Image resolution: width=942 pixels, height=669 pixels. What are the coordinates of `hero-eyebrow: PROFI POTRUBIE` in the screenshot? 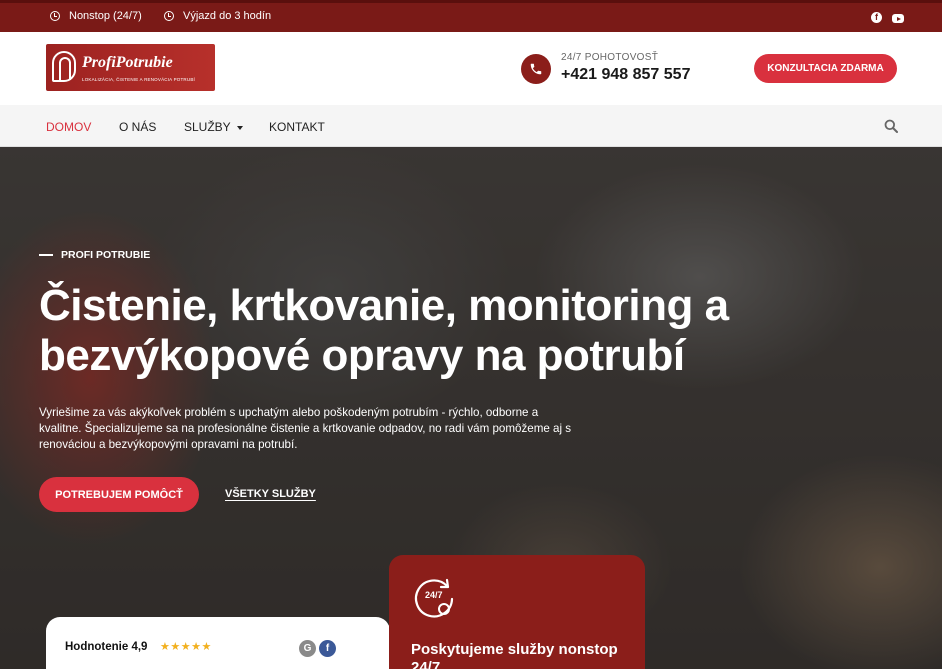 It's located at (94, 255).